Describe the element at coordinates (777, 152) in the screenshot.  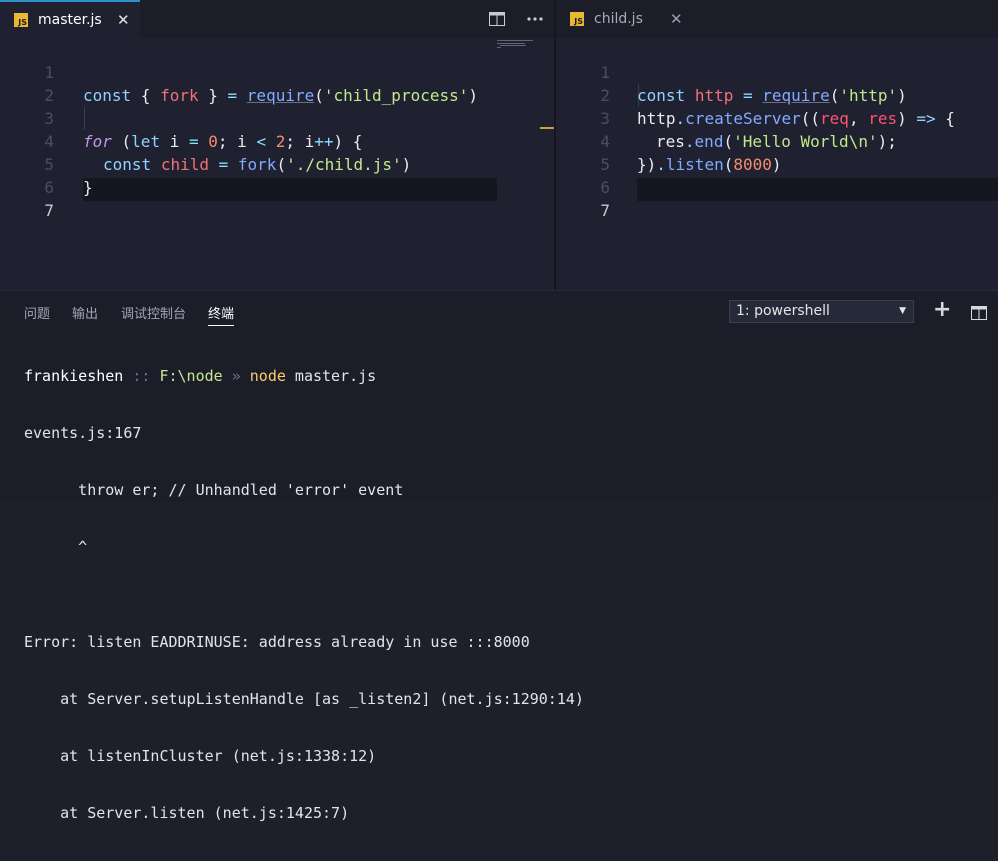
I see `code-line: 5` at that location.